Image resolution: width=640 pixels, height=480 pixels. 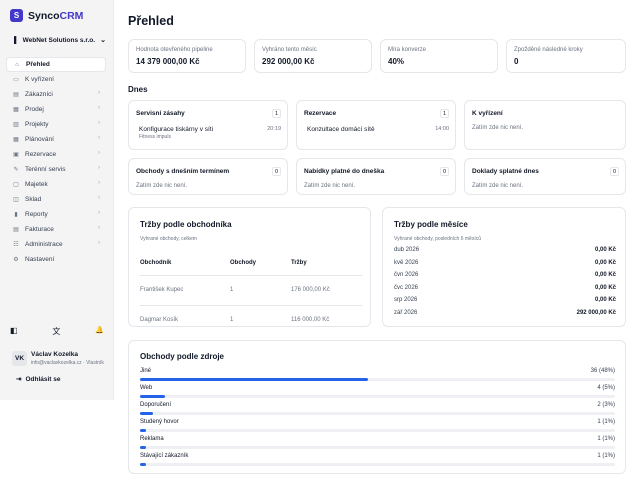 I want to click on sidebar-item-7: ✎ Terénní servis ›, so click(x=56, y=169).